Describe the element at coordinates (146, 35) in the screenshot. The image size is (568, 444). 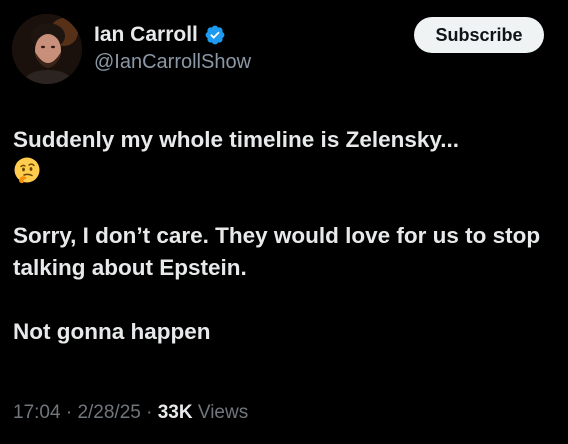
I see `display-name: Ian Carroll` at that location.